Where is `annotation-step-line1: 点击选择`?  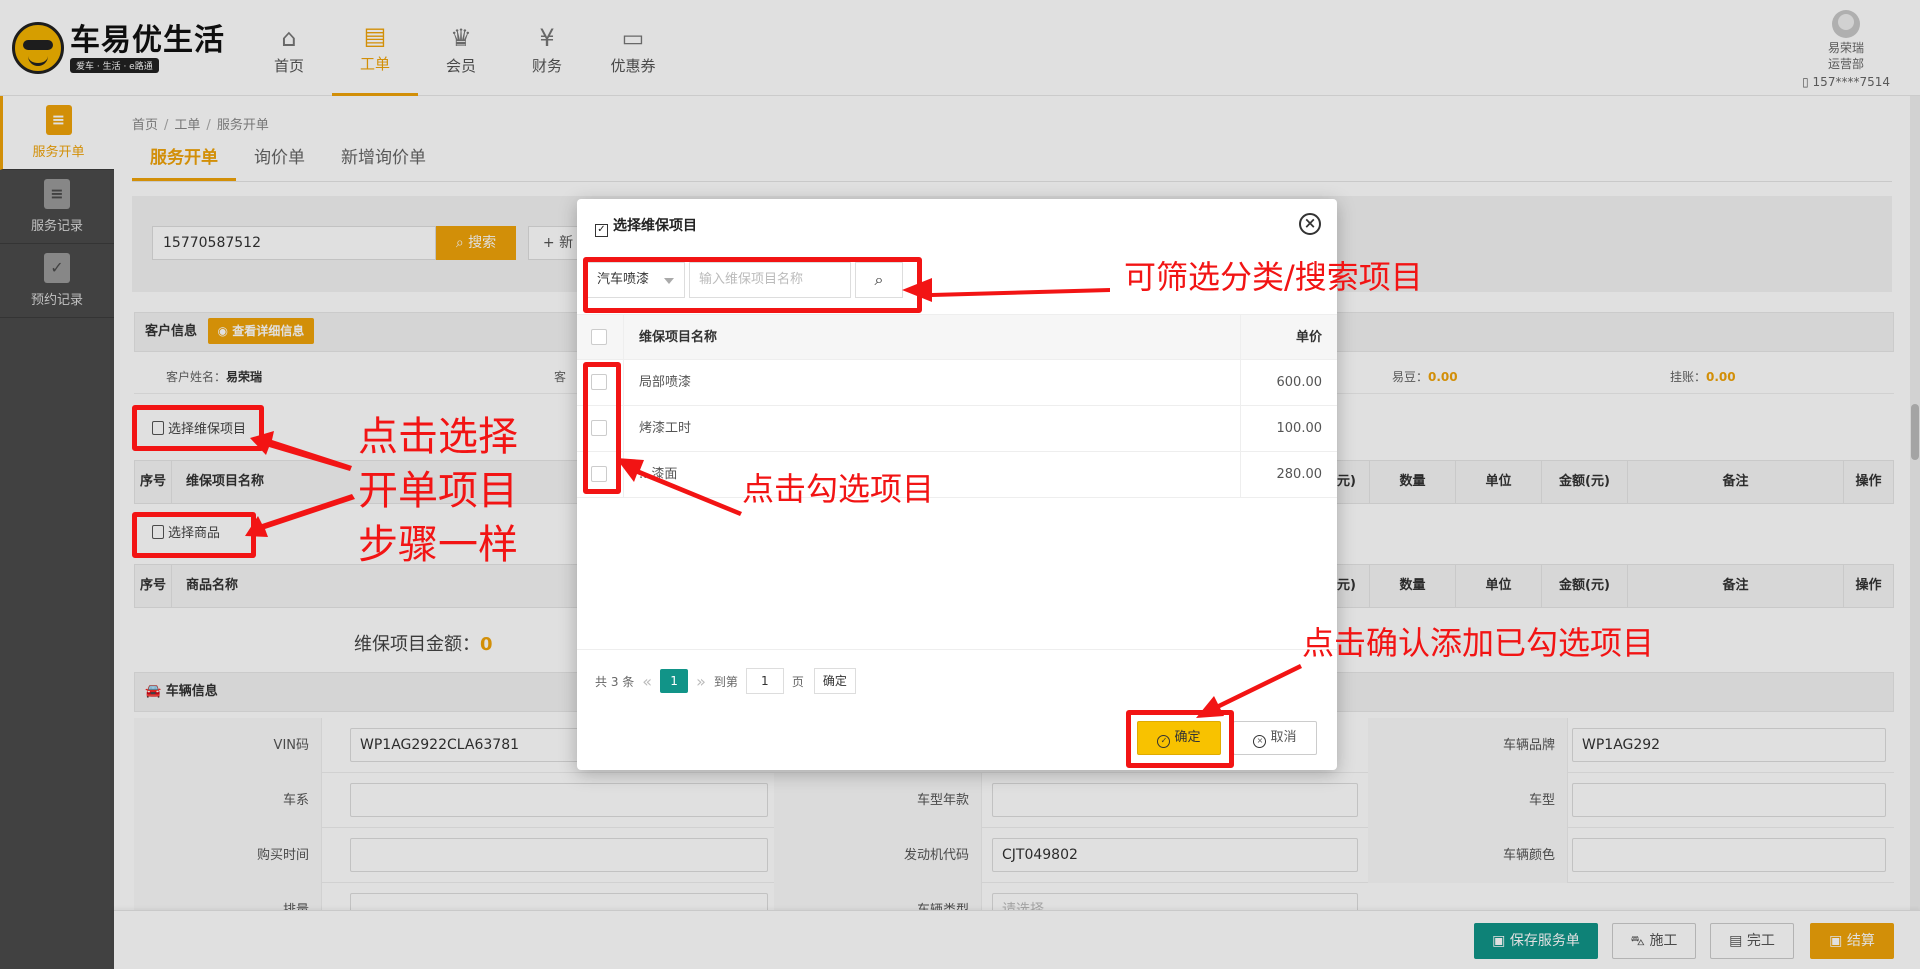
annotation-step-line1: 点击选择 is located at coordinates (438, 437).